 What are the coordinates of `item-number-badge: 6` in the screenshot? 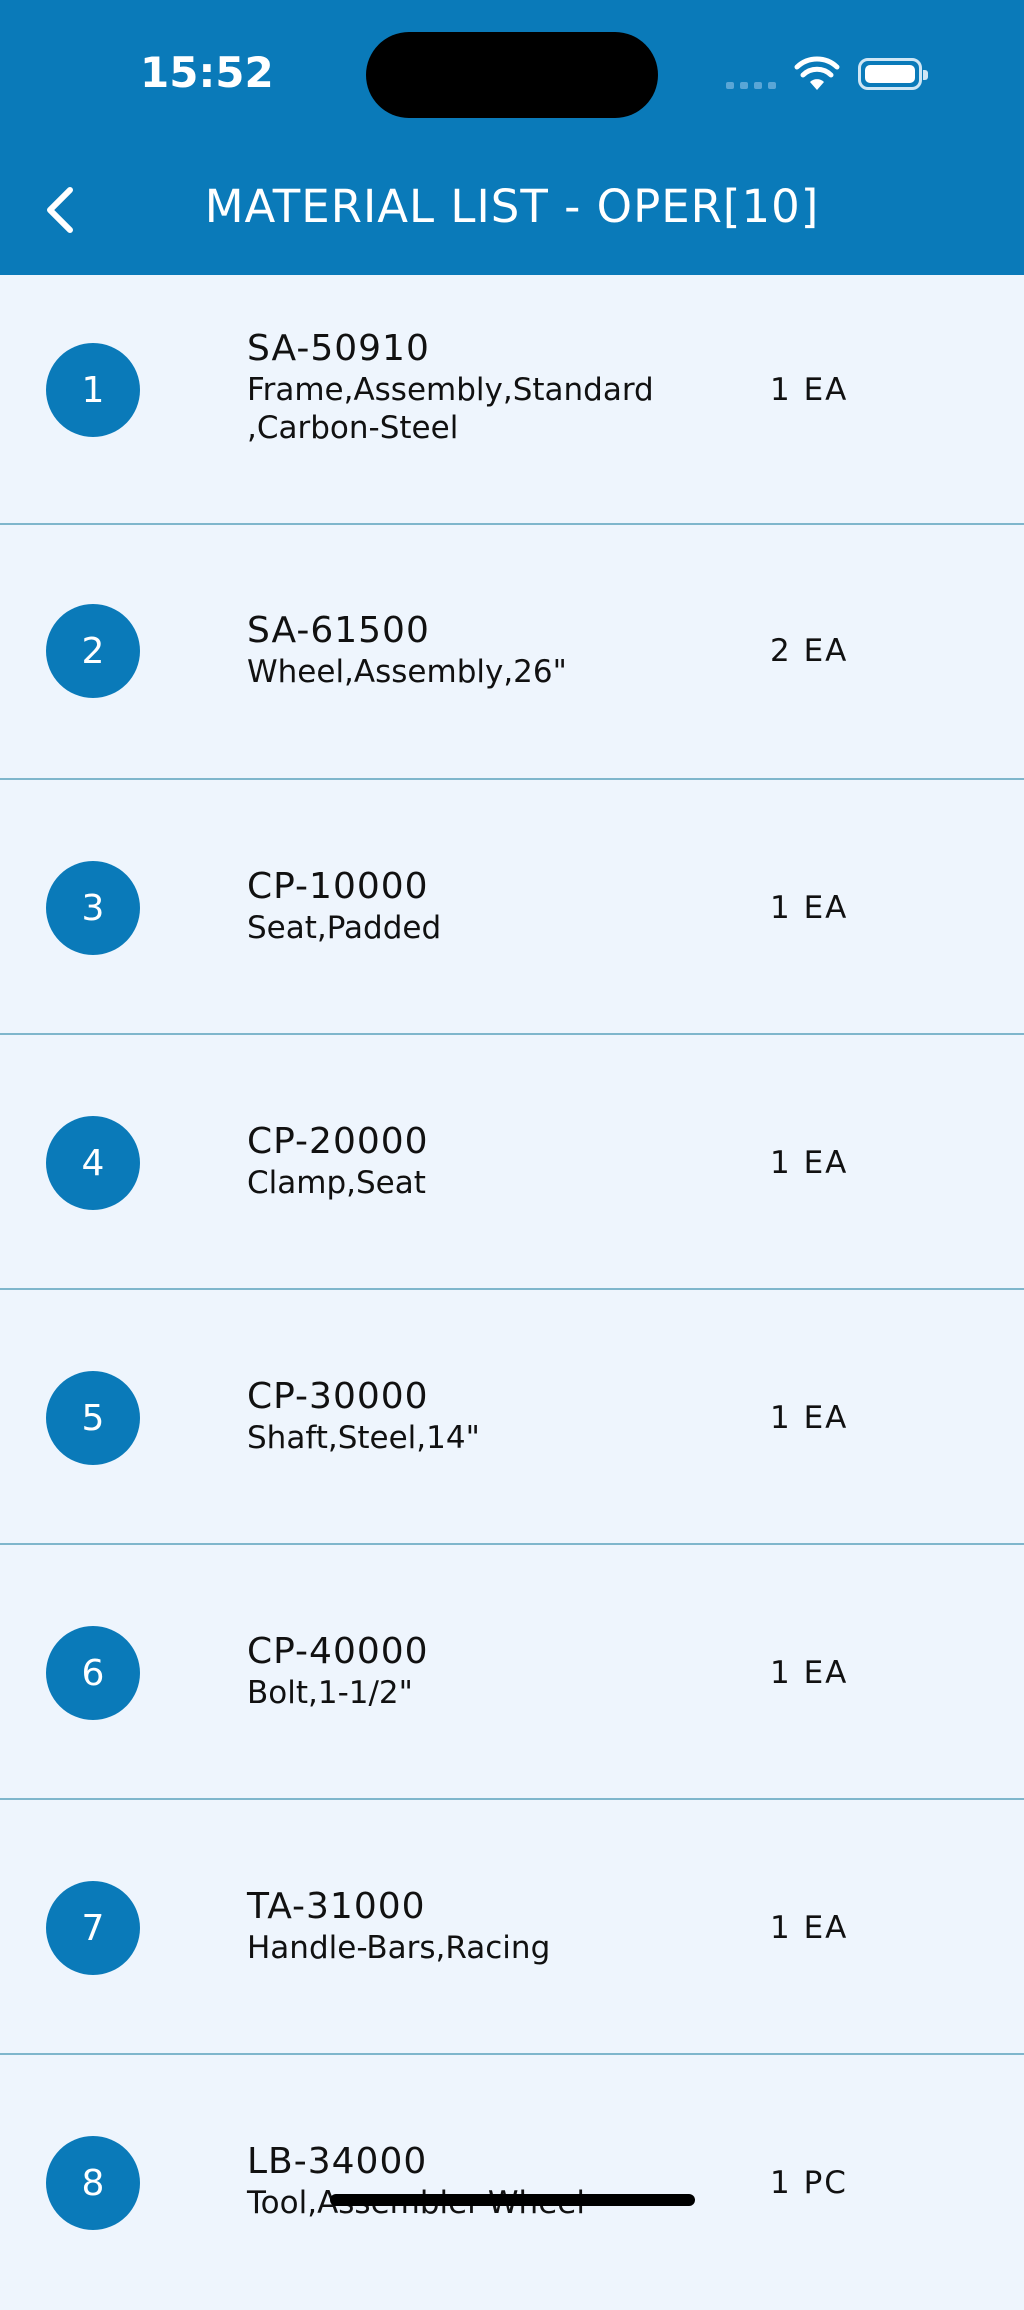 It's located at (93, 1673).